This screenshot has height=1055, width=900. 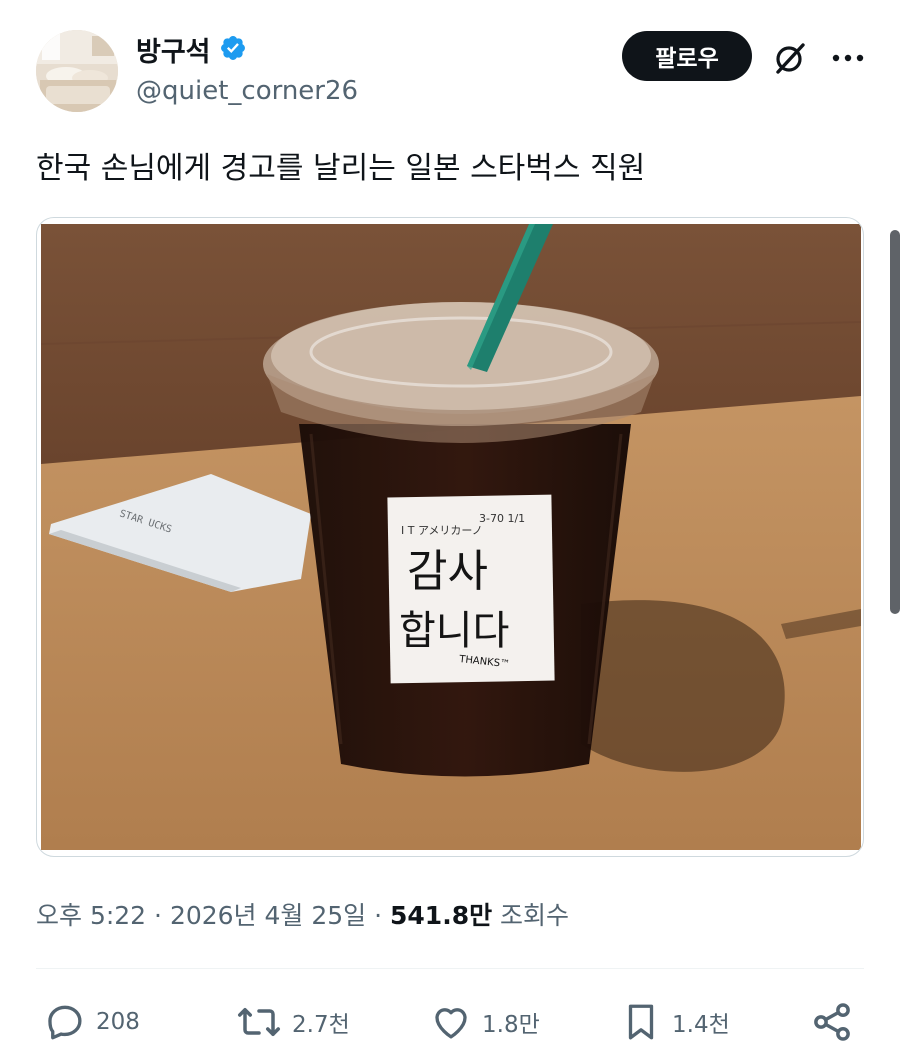 I want to click on tweet-date: 2026년 4월 25일, so click(x=268, y=915).